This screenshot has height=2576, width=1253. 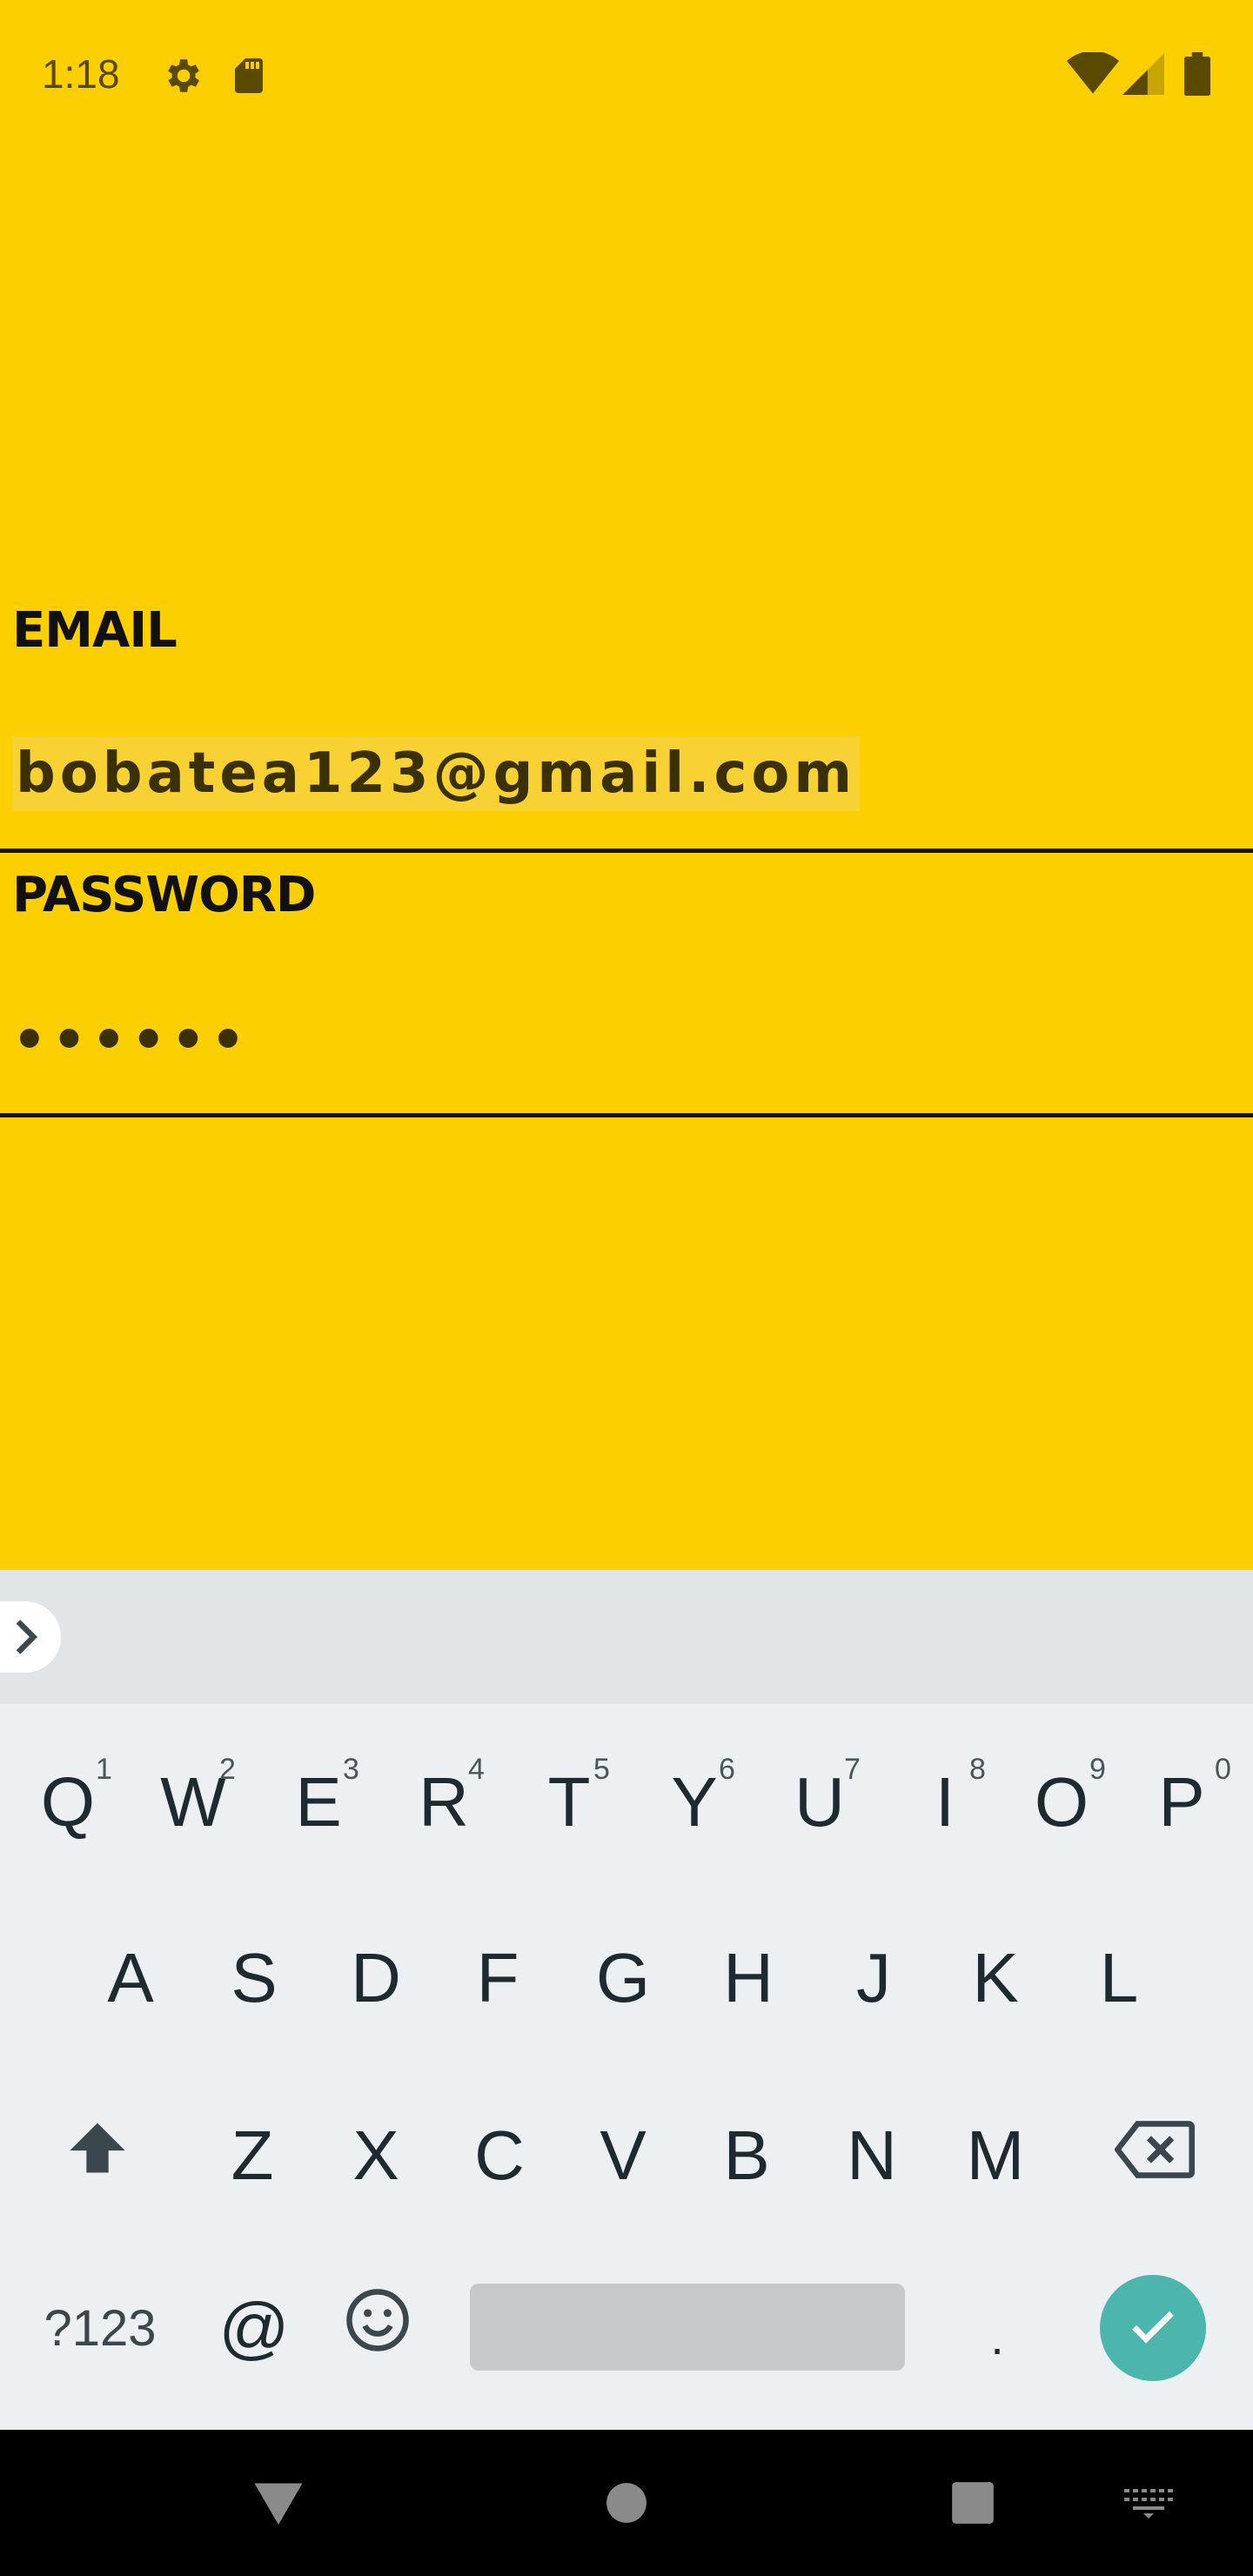 I want to click on navigation-bar, so click(x=626, y=2503).